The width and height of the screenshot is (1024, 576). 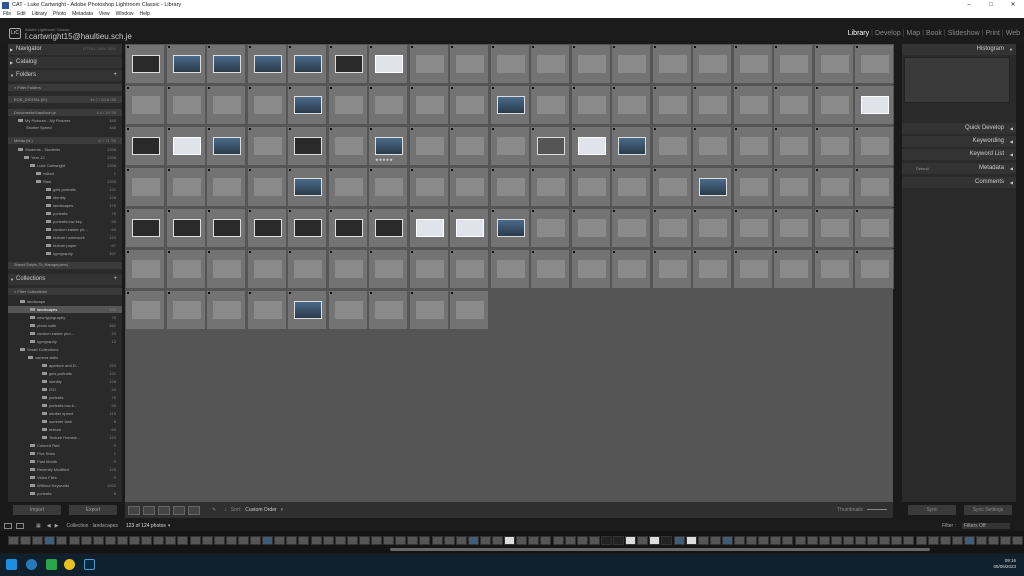 I want to click on collection-item: ISO 44, so click(x=65, y=389).